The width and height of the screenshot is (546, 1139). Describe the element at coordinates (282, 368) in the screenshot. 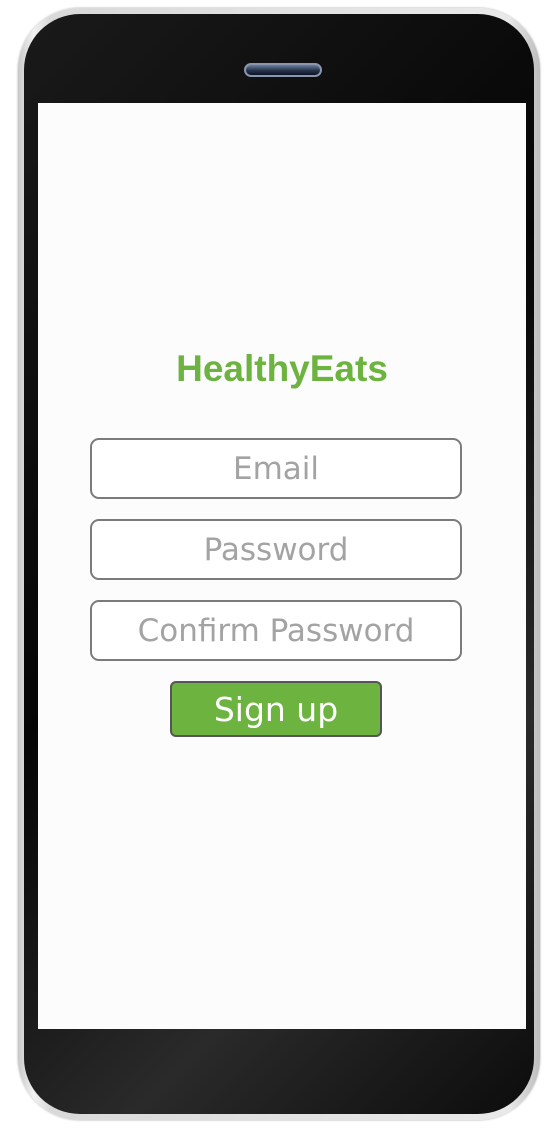

I see `app-title: HealthyEats` at that location.